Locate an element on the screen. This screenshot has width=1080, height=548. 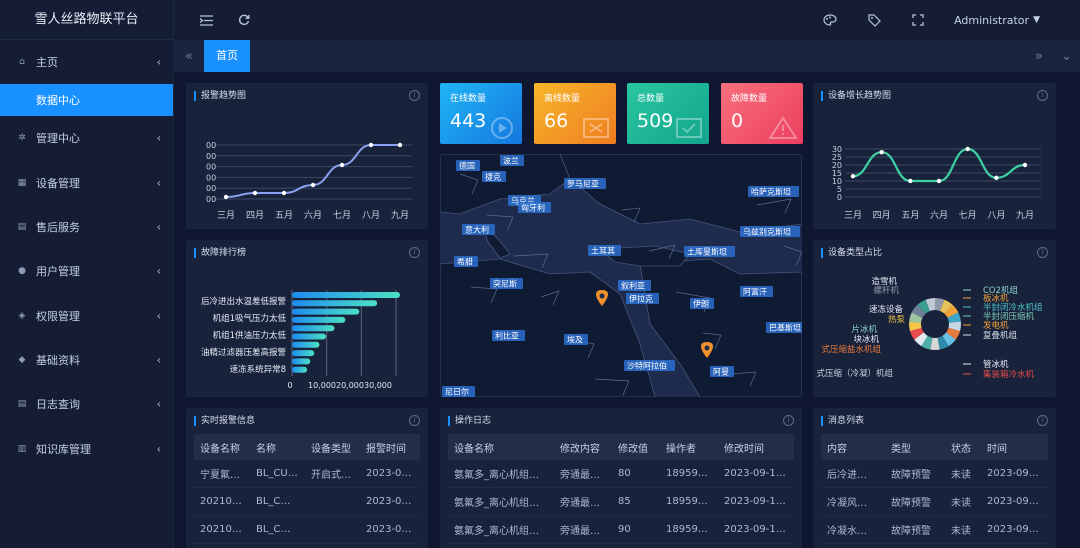
y-tick-label: 00 is located at coordinates (211, 167).